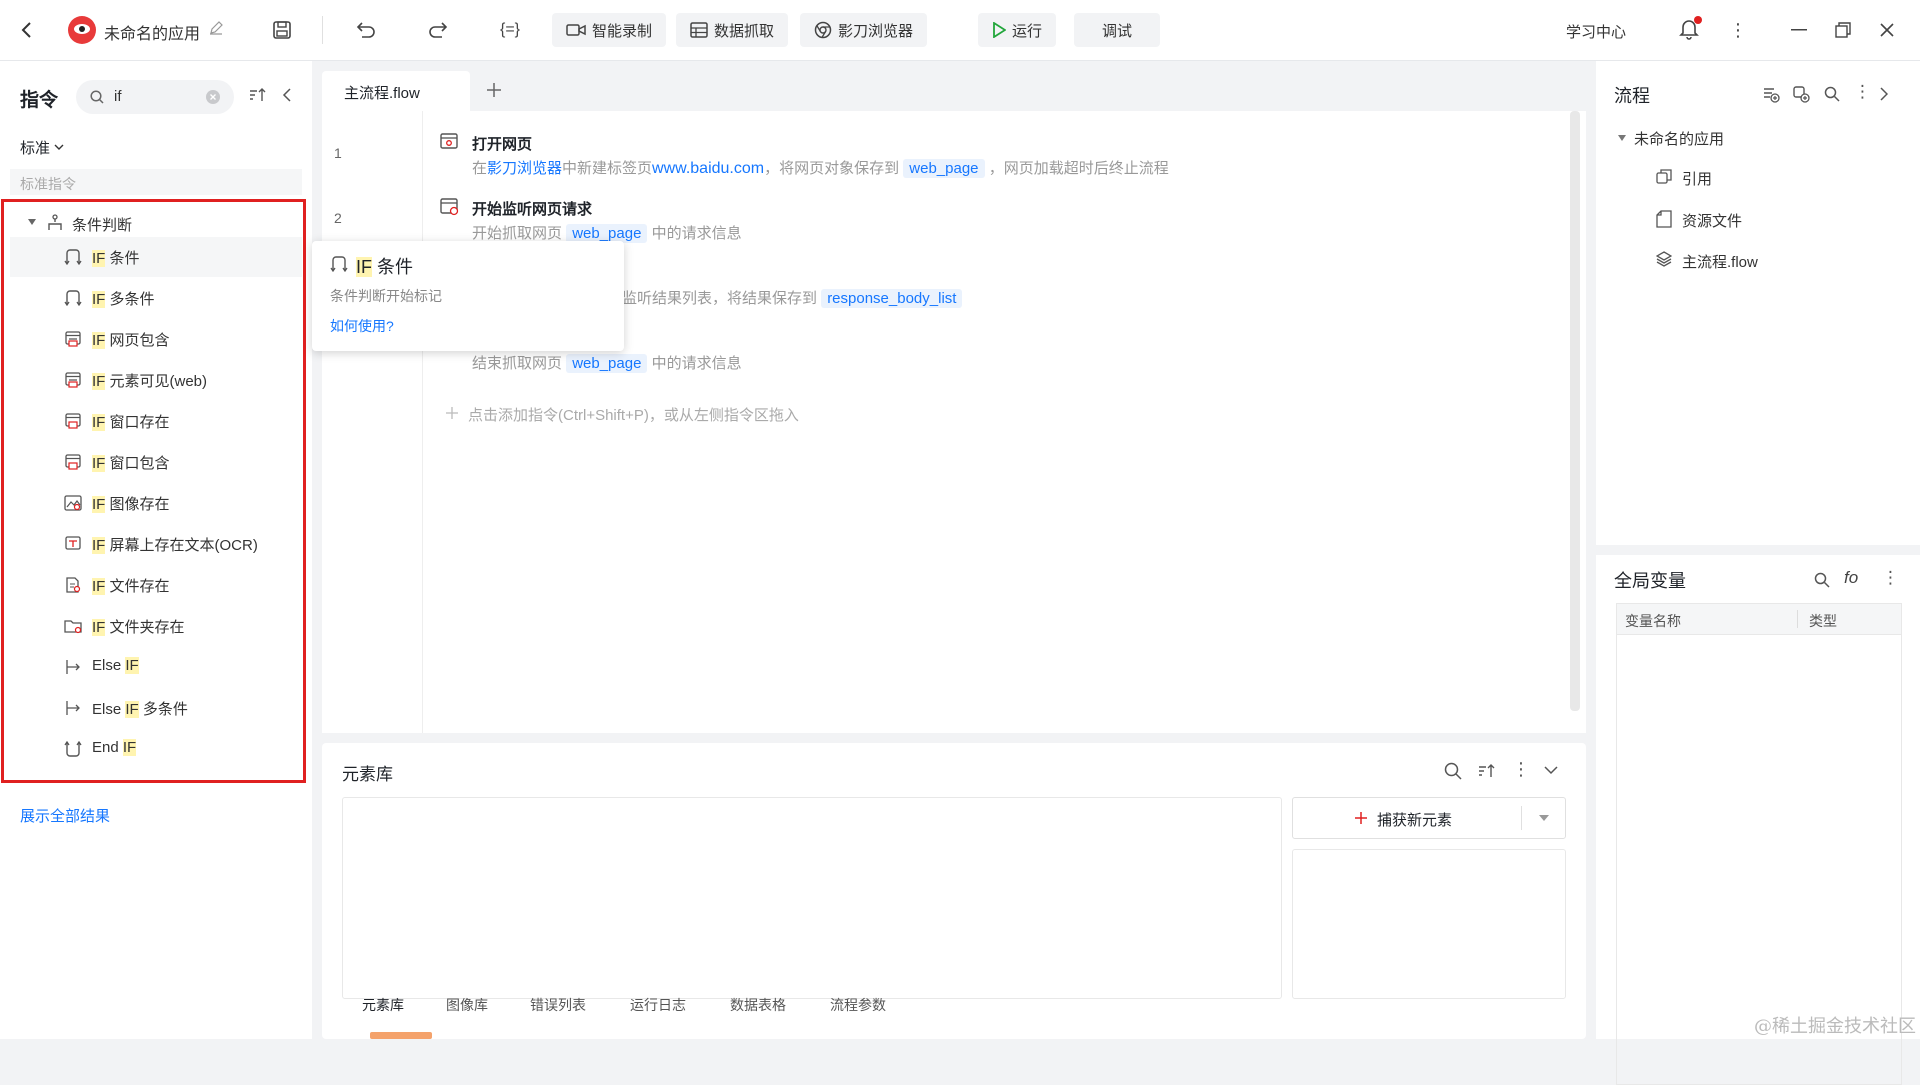 This screenshot has height=1085, width=1920. What do you see at coordinates (1801, 94) in the screenshot?
I see `add-module-icon` at bounding box center [1801, 94].